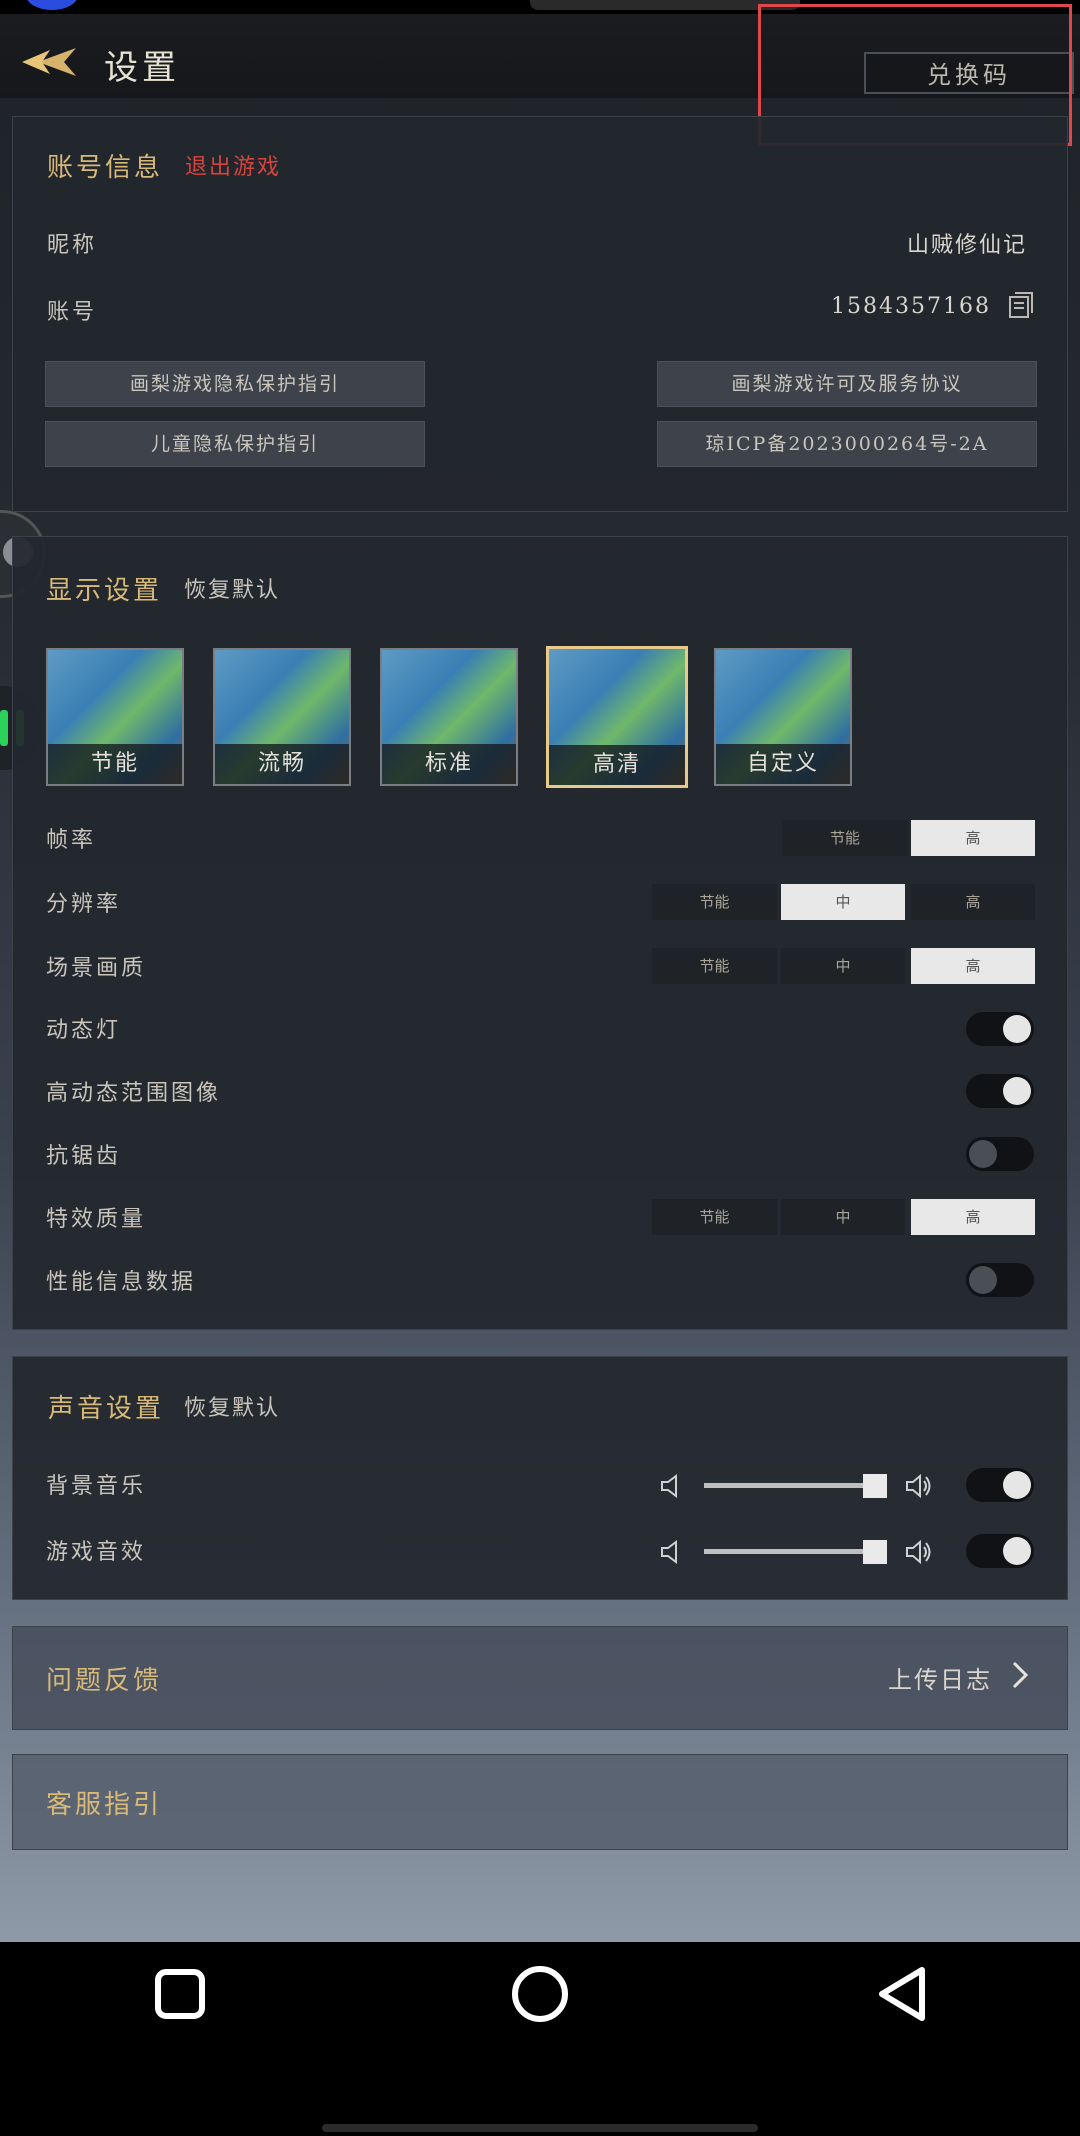 Image resolution: width=1080 pixels, height=2136 pixels. What do you see at coordinates (282, 717) in the screenshot?
I see `preset-smooth: 流畅` at bounding box center [282, 717].